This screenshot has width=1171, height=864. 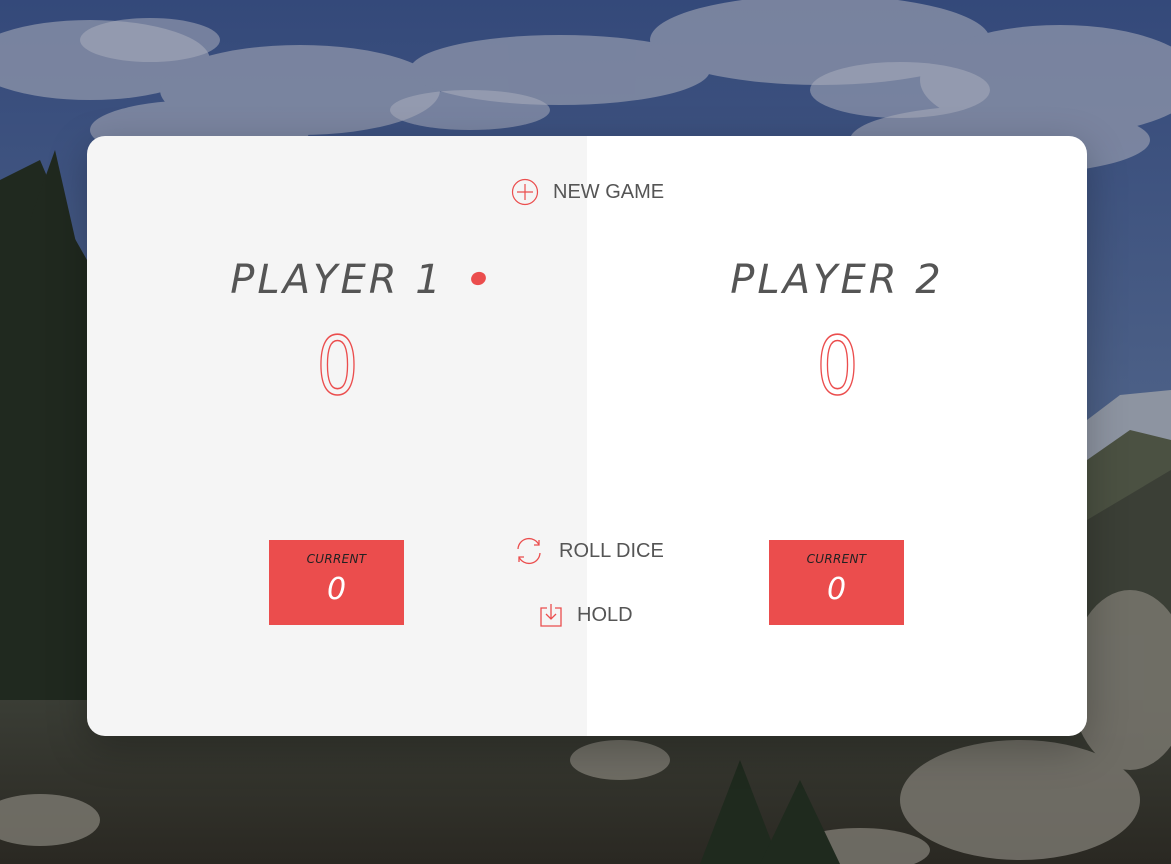 I want to click on player-1-current-score: 0, so click(x=336, y=589).